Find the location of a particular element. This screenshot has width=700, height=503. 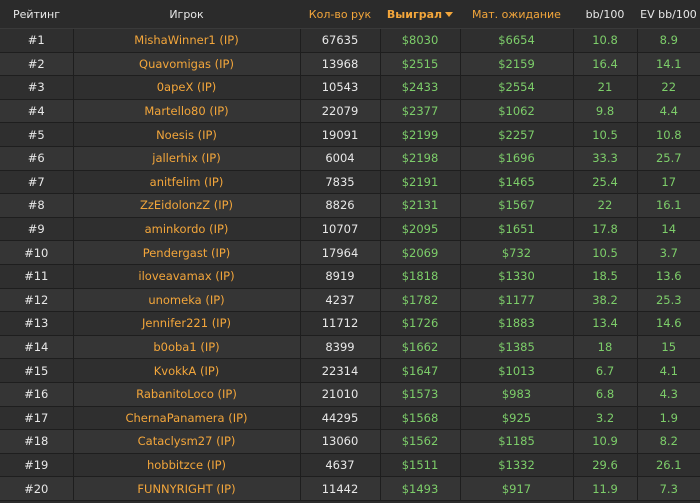

hands-cell: 13968 is located at coordinates (339, 64).